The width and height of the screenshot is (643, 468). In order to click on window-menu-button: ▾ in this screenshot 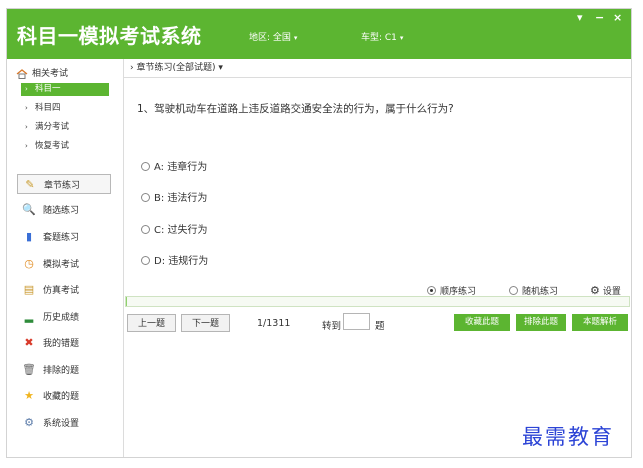, I will do `click(580, 17)`.